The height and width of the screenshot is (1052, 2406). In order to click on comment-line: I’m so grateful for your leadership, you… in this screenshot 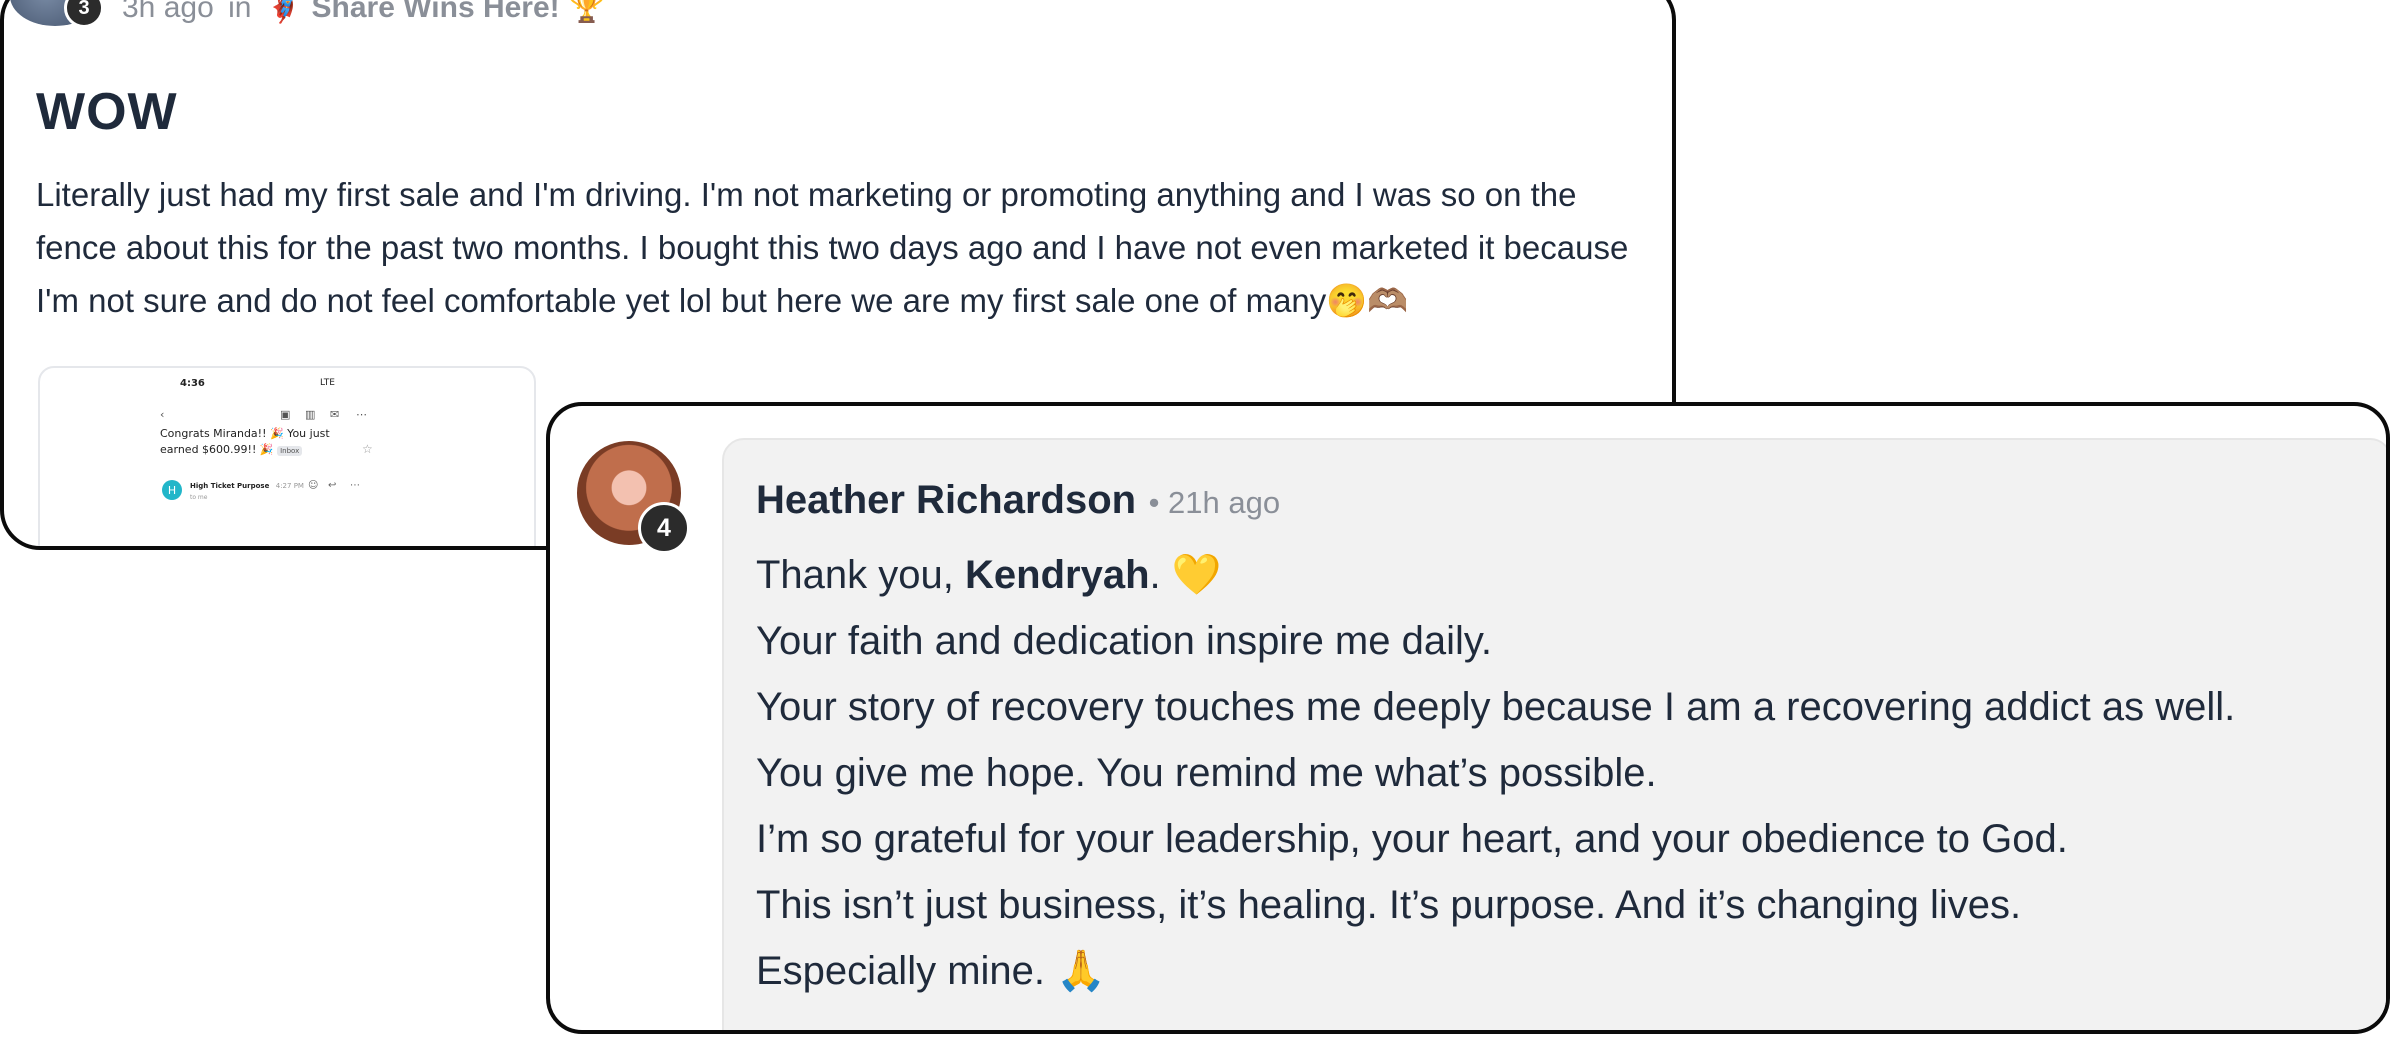, I will do `click(1412, 839)`.